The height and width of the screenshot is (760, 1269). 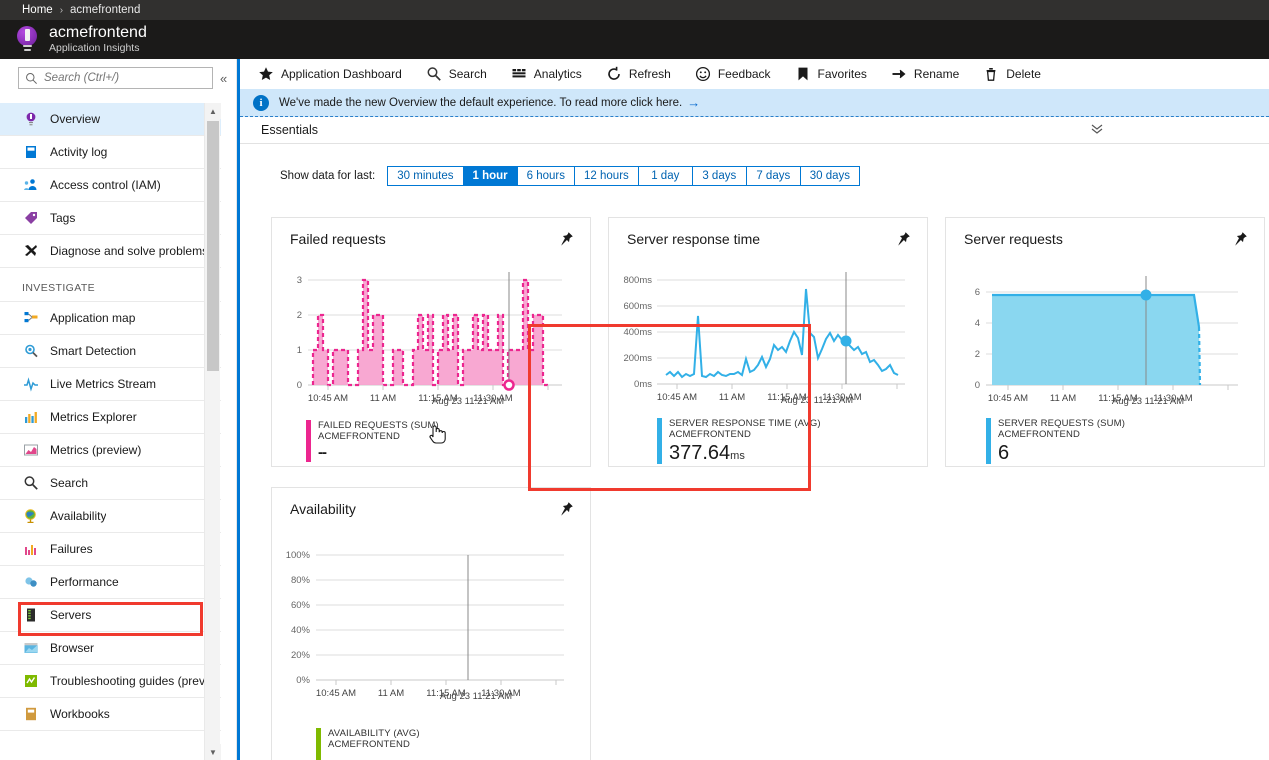 I want to click on search-input, so click(x=122, y=78).